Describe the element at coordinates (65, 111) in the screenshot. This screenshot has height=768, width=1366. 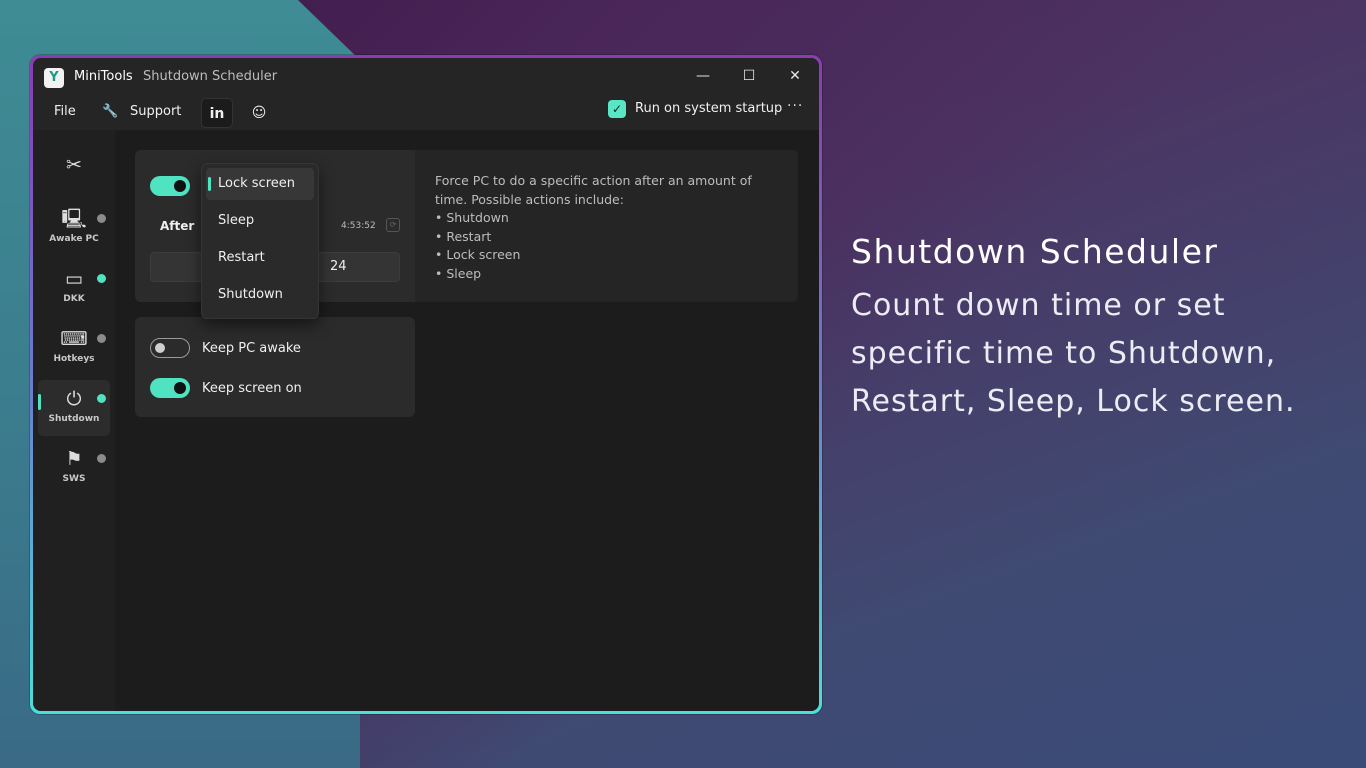
I see `file-menu: File` at that location.